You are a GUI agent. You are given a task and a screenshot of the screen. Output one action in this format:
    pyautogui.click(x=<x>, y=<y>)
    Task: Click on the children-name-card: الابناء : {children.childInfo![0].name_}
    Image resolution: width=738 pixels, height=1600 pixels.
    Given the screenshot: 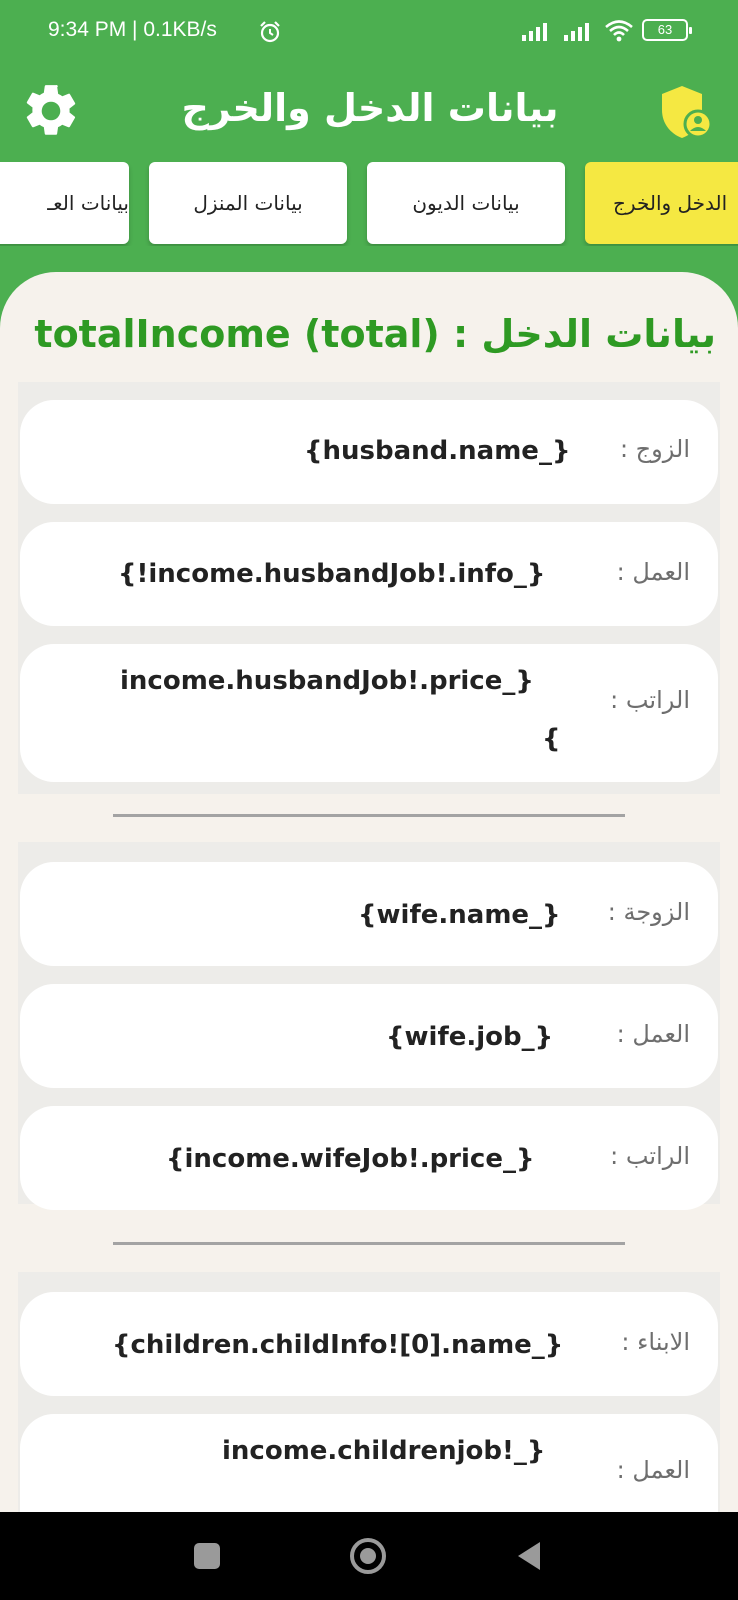 What is the action you would take?
    pyautogui.click(x=369, y=1344)
    